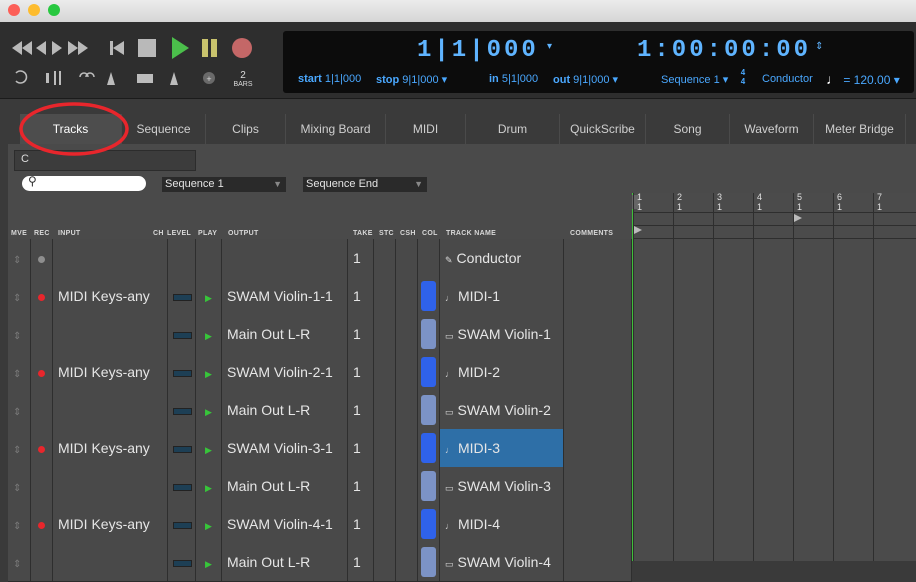 The image size is (916, 582). I want to click on ruler-bar-label: 11, so click(639, 202).